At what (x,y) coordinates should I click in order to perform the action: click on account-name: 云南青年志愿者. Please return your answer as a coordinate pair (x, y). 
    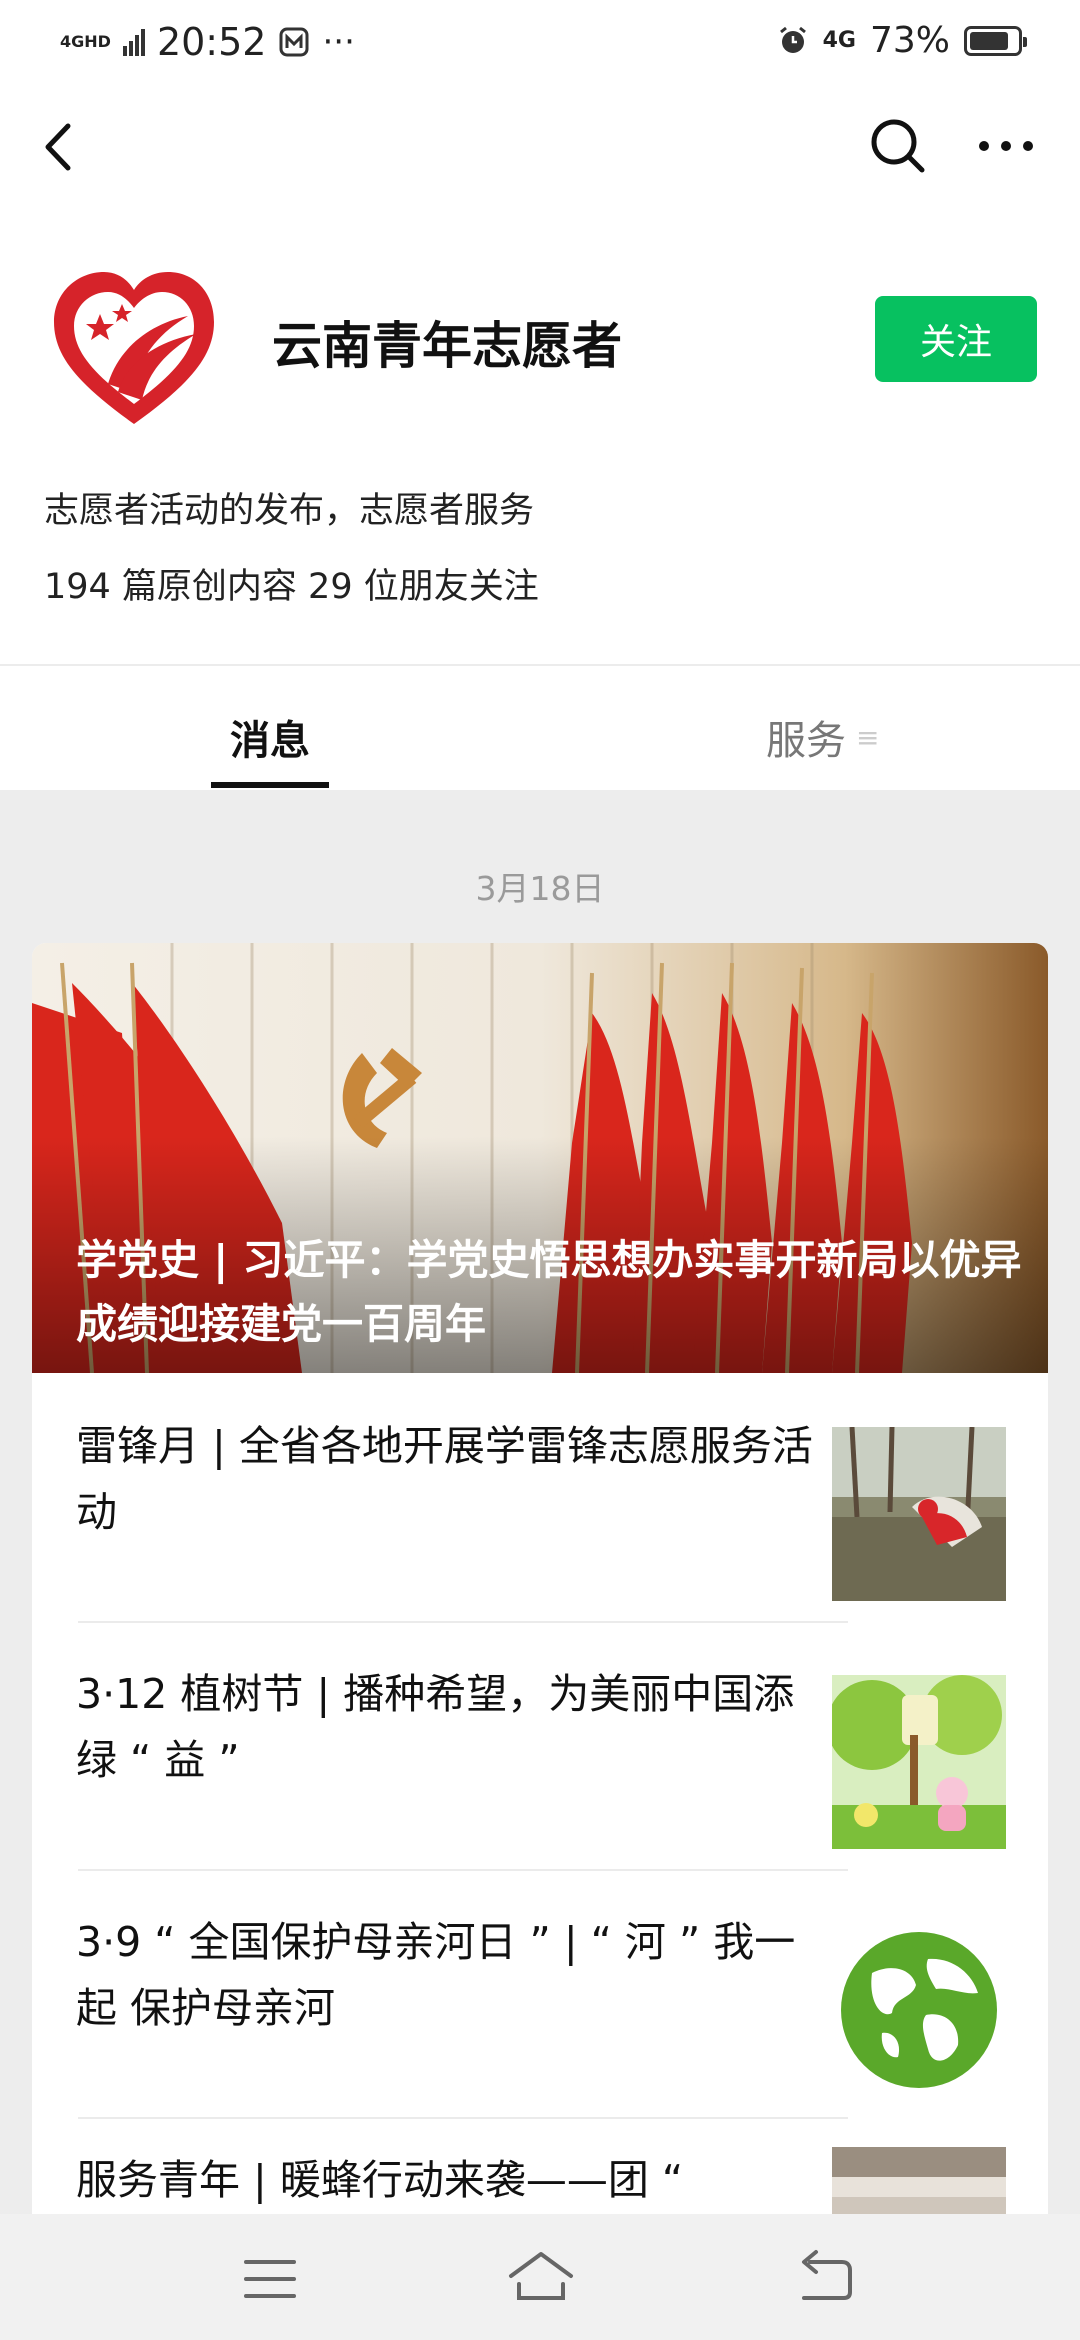
    Looking at the image, I should click on (447, 346).